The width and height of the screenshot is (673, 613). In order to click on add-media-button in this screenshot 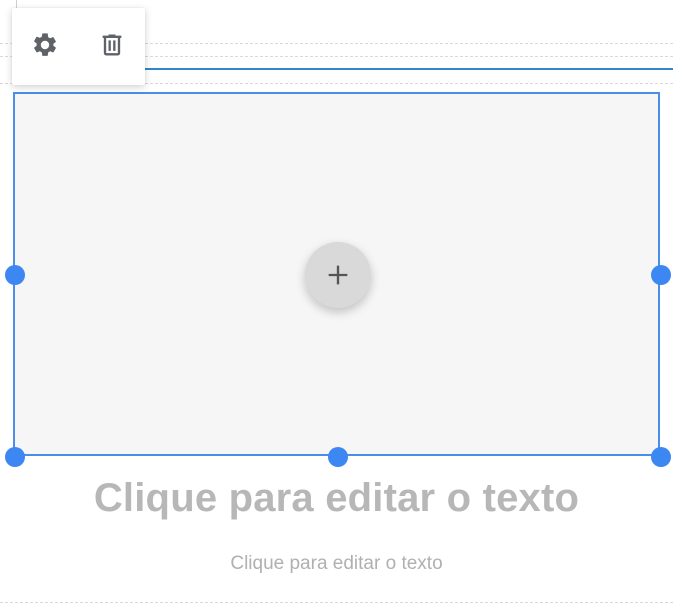, I will do `click(338, 275)`.